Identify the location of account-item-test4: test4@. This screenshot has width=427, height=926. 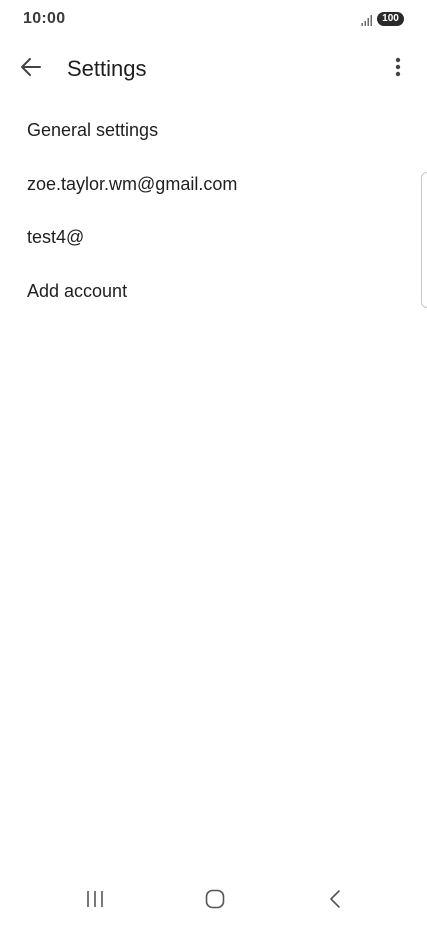
(213, 238).